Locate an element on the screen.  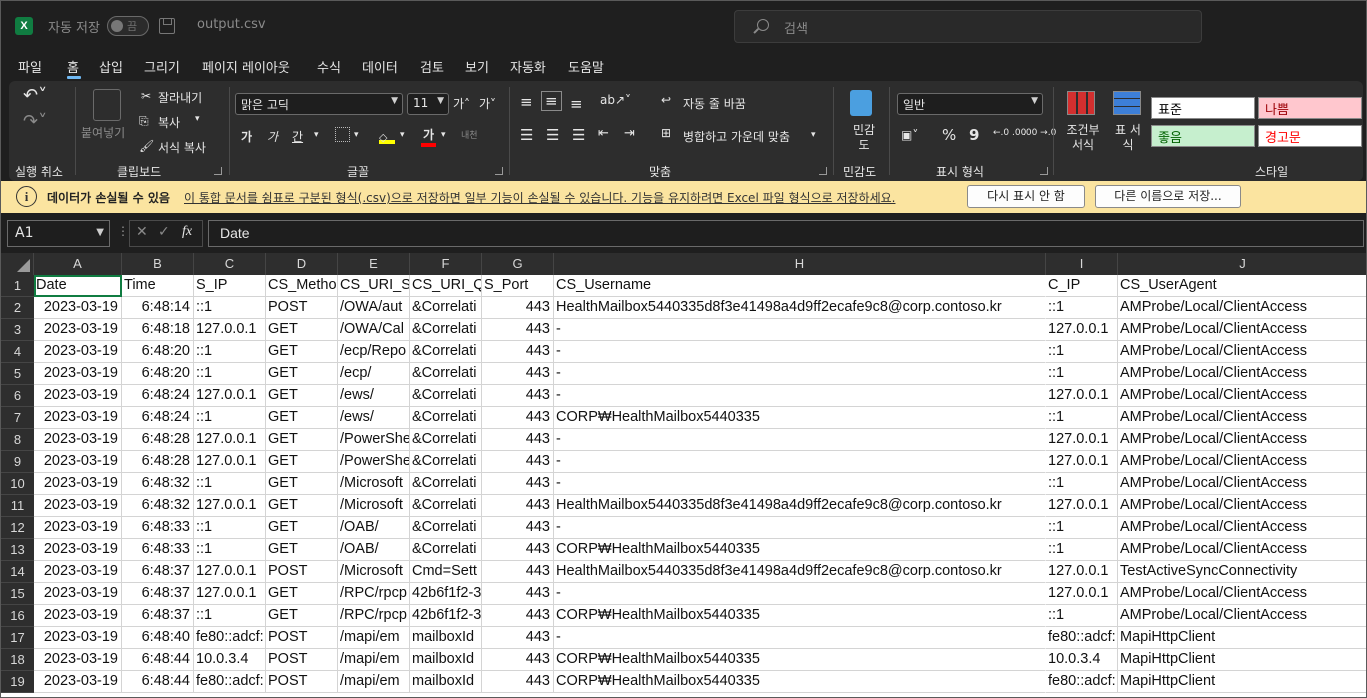
align-bottom-icon: ≡ is located at coordinates (576, 104).